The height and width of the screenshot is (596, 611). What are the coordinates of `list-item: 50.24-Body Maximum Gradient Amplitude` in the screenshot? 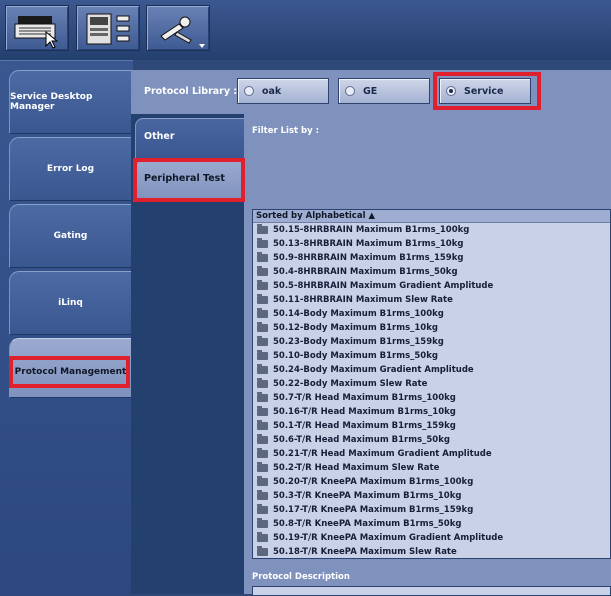 It's located at (431, 370).